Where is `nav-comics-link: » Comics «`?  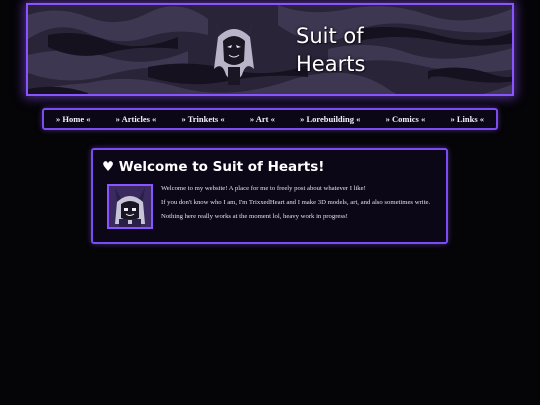
nav-comics-link: » Comics « is located at coordinates (406, 119).